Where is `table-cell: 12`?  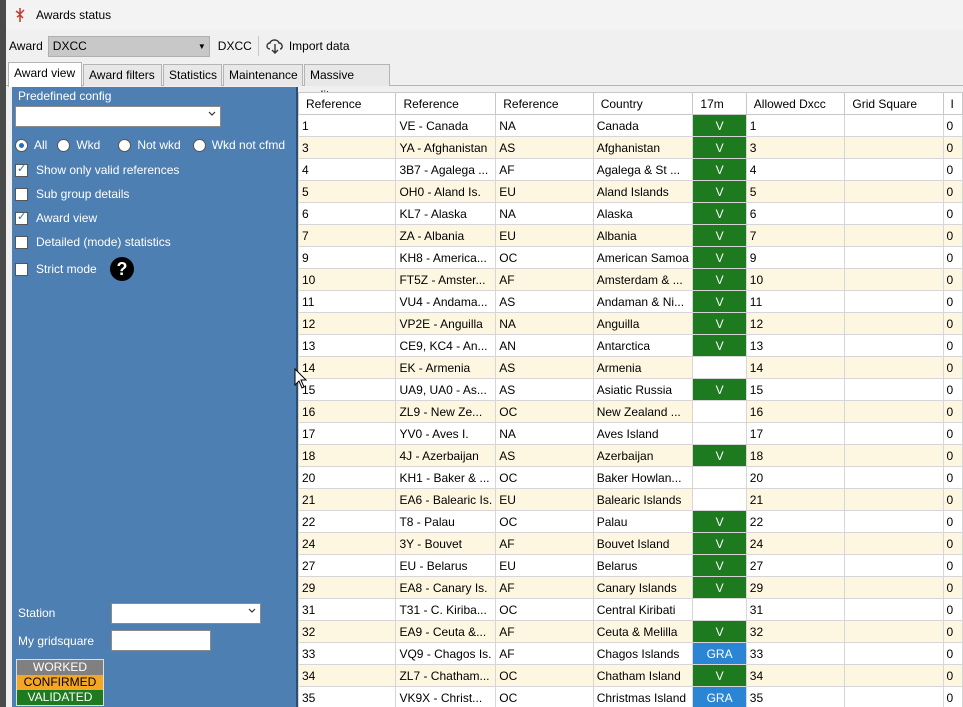
table-cell: 12 is located at coordinates (795, 323).